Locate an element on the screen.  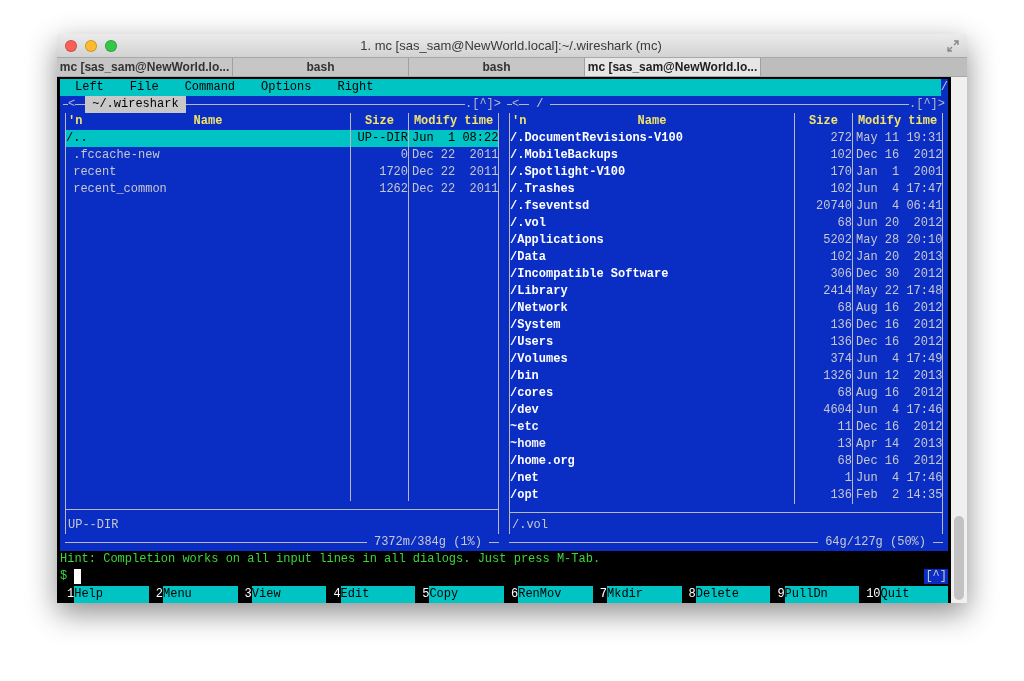
file-row: .fccache-new 0 Dec 22 2011 is located at coordinates (282, 155).